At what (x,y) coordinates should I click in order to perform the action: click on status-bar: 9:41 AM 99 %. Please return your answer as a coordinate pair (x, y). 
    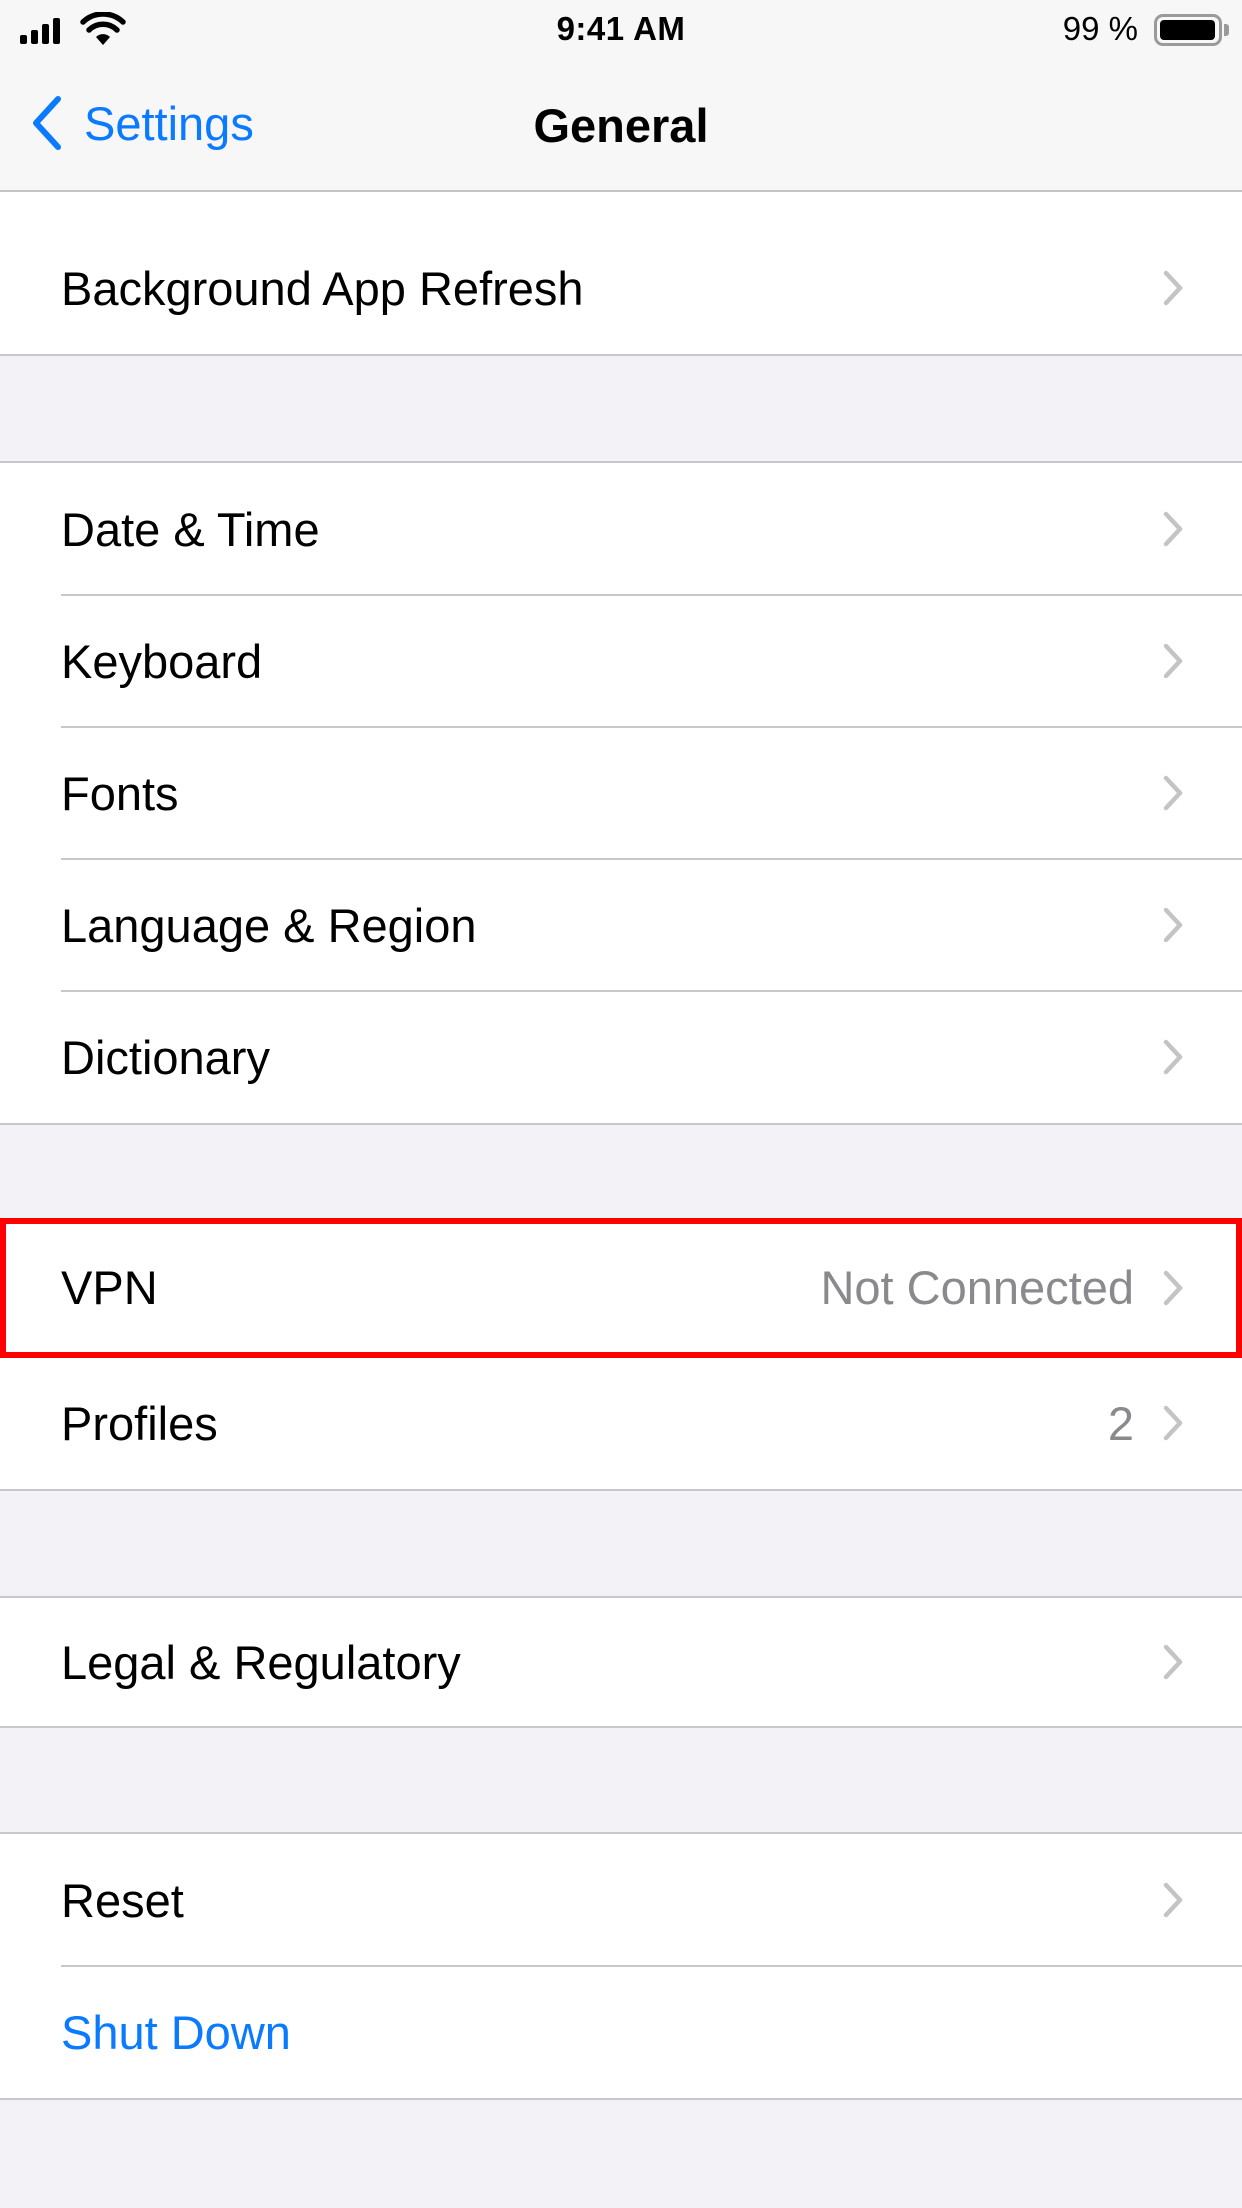
    Looking at the image, I should click on (621, 30).